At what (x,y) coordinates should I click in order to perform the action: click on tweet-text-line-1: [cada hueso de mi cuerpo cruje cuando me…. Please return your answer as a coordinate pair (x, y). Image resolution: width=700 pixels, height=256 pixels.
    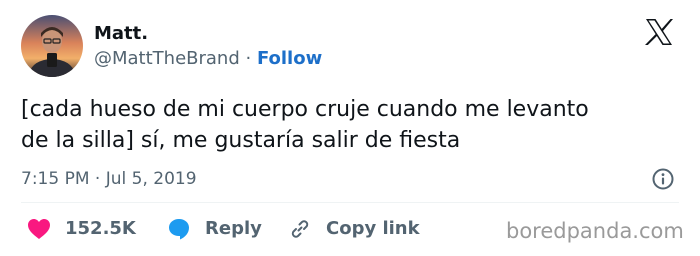
    Looking at the image, I should click on (305, 109).